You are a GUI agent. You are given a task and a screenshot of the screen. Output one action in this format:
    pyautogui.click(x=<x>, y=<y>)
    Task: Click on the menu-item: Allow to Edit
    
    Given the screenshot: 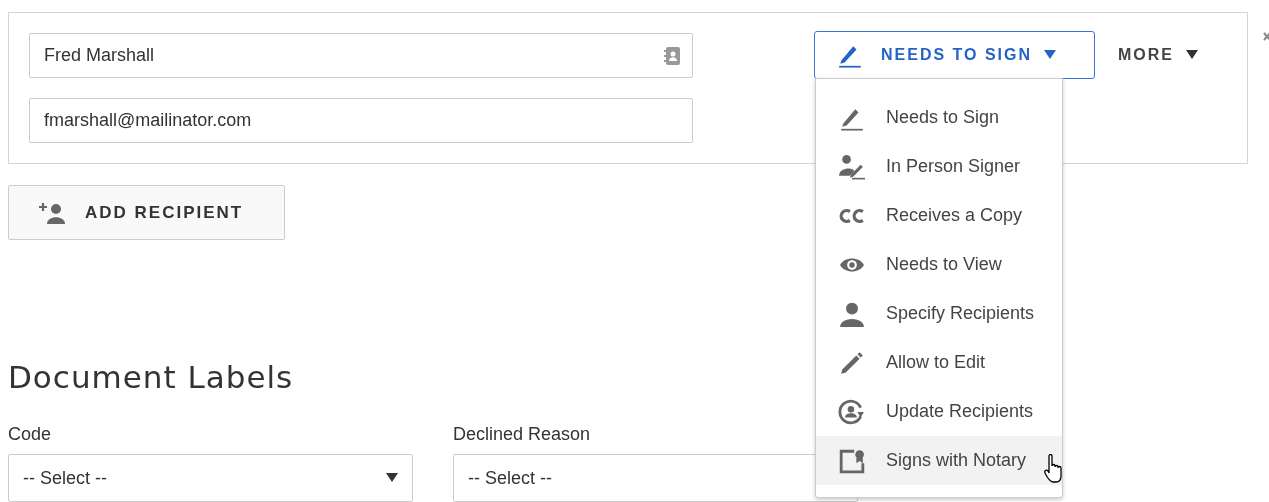 What is the action you would take?
    pyautogui.click(x=939, y=362)
    